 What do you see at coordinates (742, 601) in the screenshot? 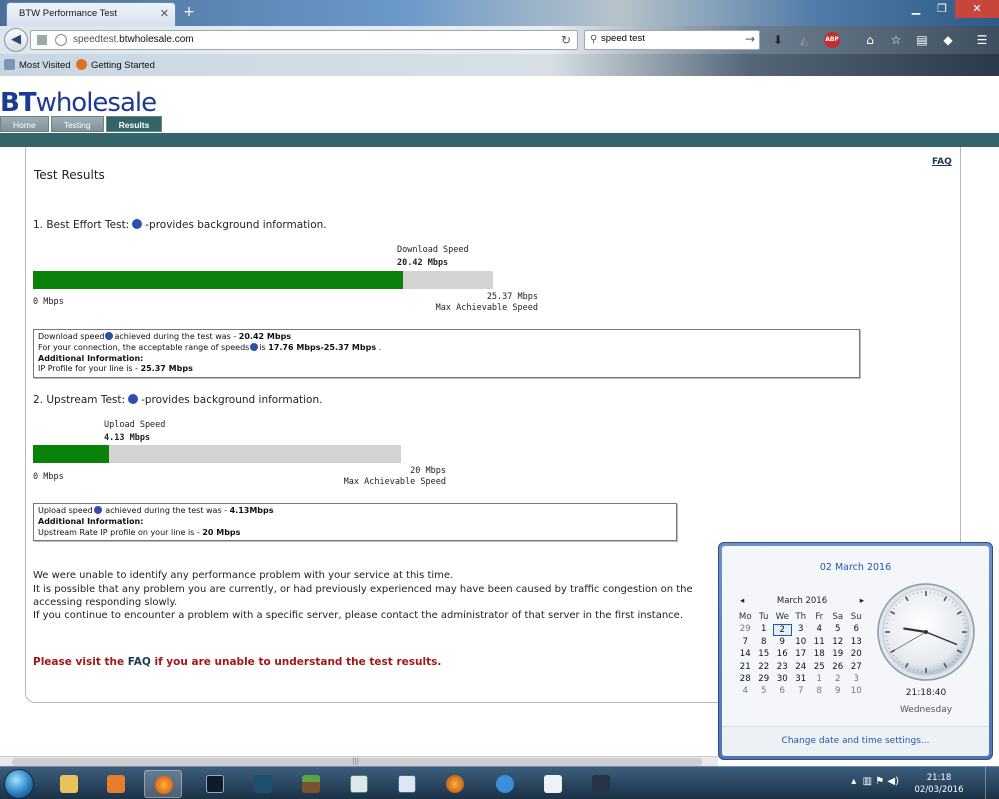
I see `previous-month-icon: ◂` at bounding box center [742, 601].